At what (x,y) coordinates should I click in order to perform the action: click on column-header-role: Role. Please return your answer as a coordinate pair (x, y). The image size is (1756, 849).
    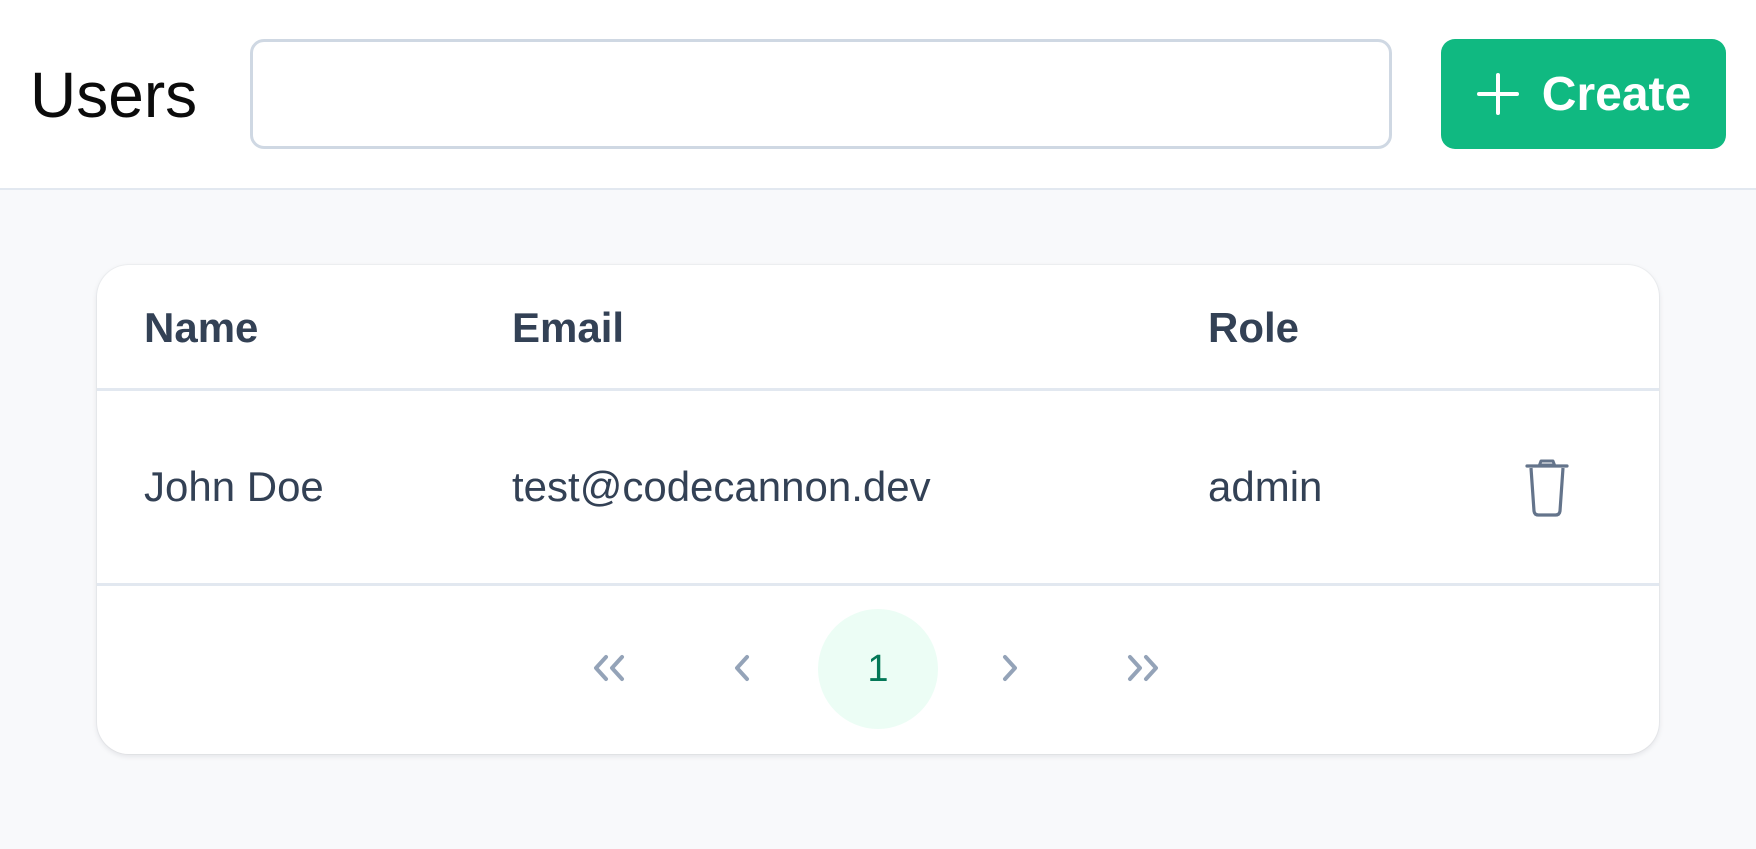
    Looking at the image, I should click on (1254, 327).